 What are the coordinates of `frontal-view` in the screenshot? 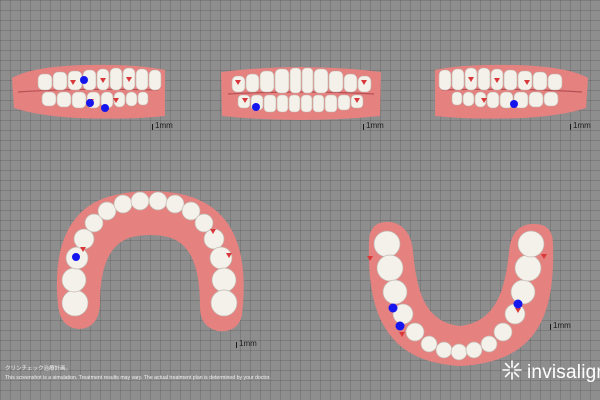 It's located at (301, 91).